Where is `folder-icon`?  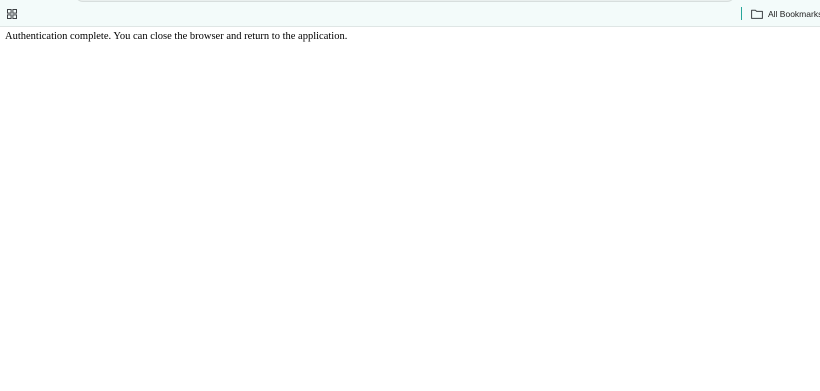 folder-icon is located at coordinates (757, 14).